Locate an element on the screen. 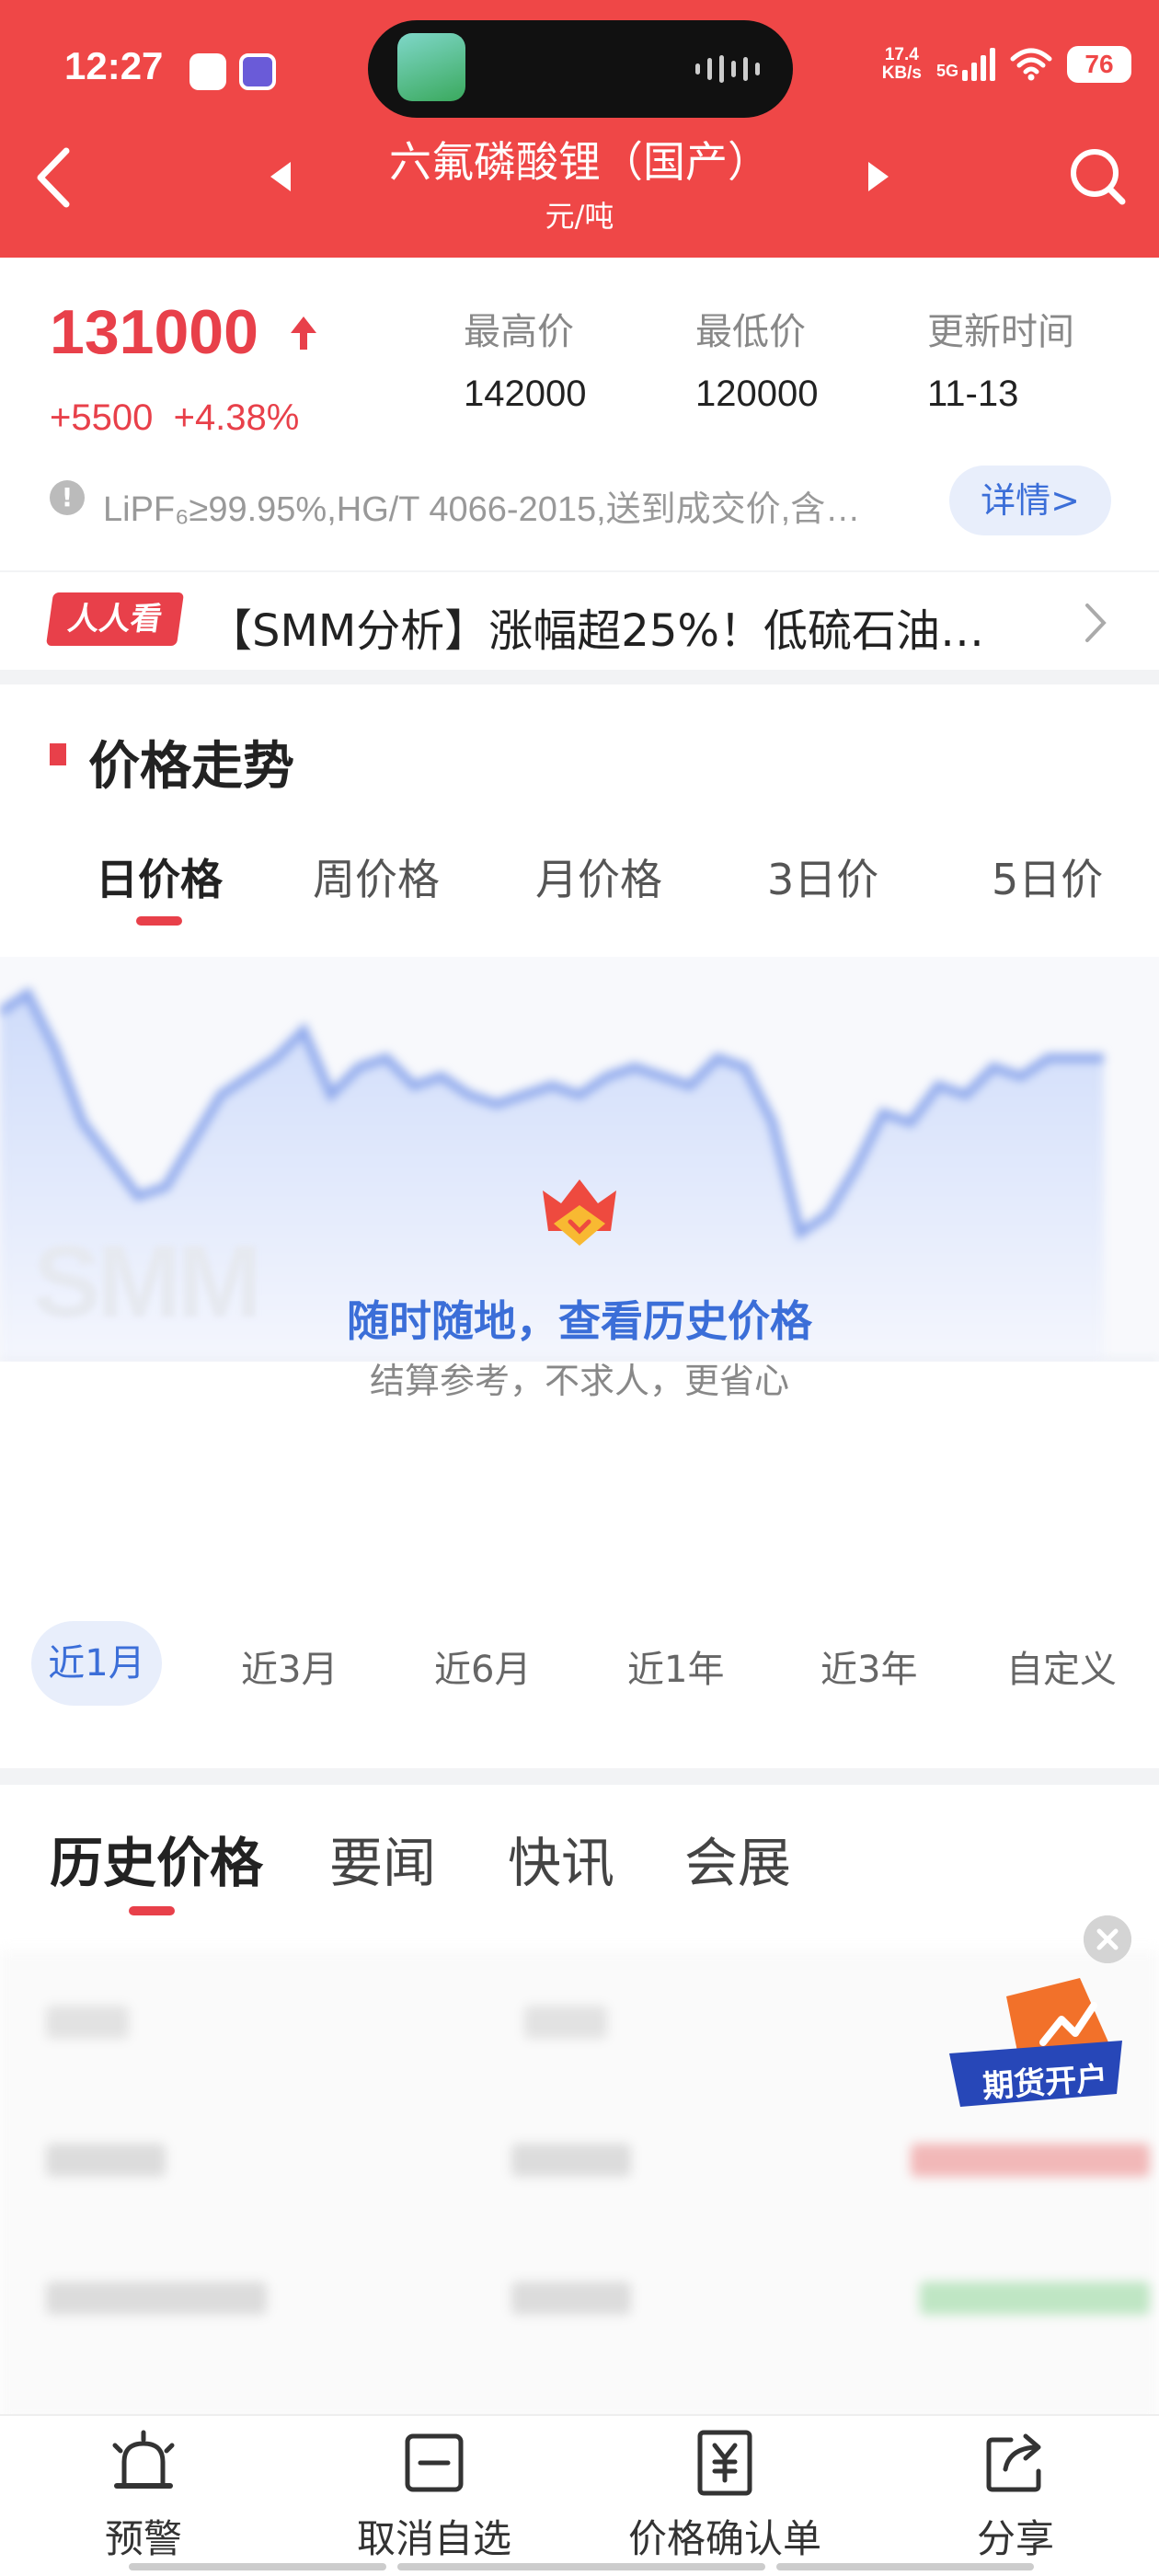 The width and height of the screenshot is (1159, 2576). tab-news: 要闻 is located at coordinates (382, 1858).